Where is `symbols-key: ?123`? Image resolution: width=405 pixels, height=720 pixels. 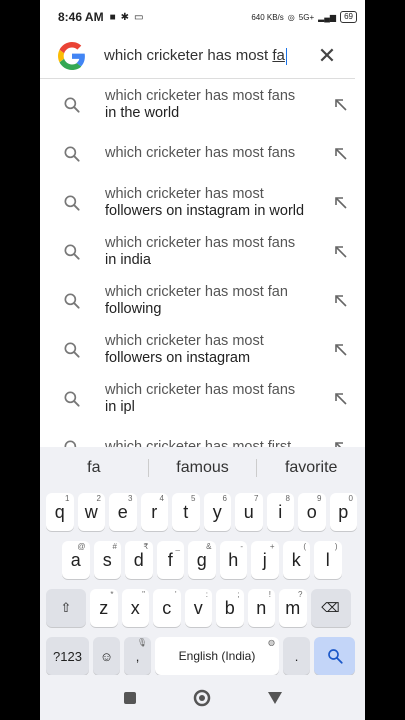
symbols-key: ?123 is located at coordinates (67, 656).